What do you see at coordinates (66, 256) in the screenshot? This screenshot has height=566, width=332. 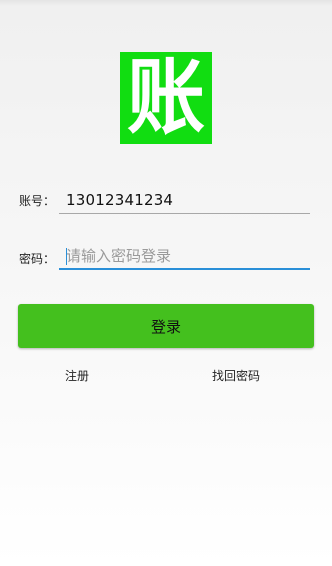 I see `text-cursor` at bounding box center [66, 256].